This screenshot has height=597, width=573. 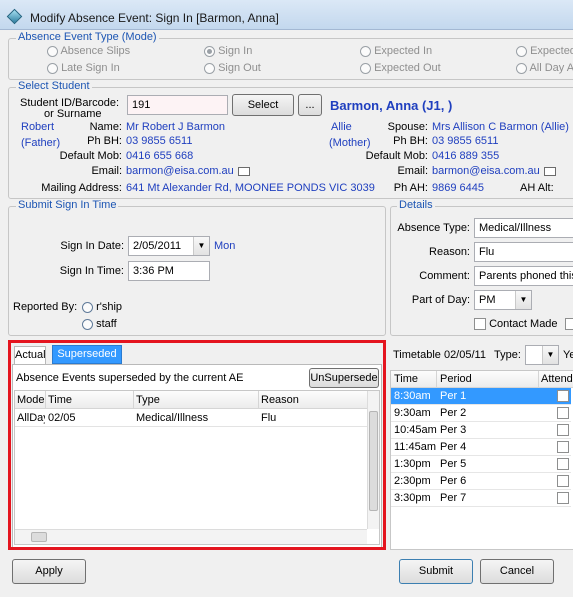 What do you see at coordinates (412, 464) in the screenshot?
I see `cell-time: 1:30pm` at bounding box center [412, 464].